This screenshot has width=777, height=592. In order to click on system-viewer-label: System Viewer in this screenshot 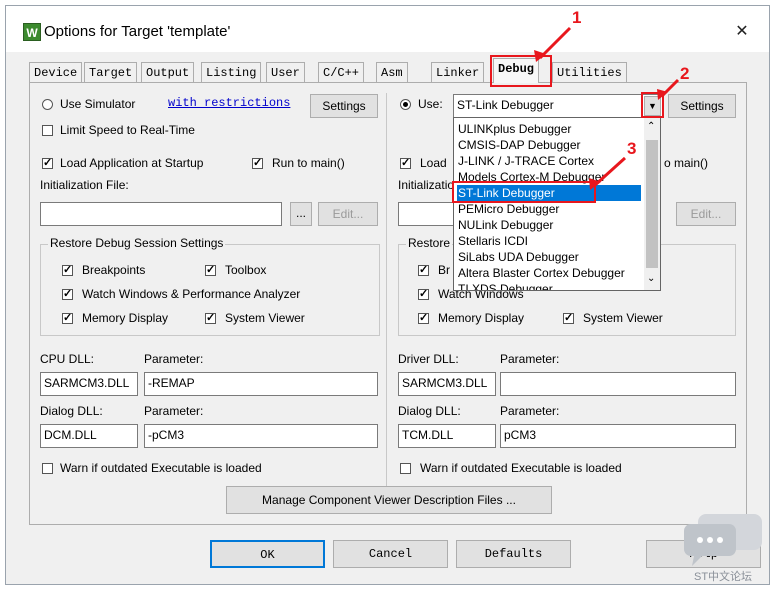, I will do `click(265, 318)`.